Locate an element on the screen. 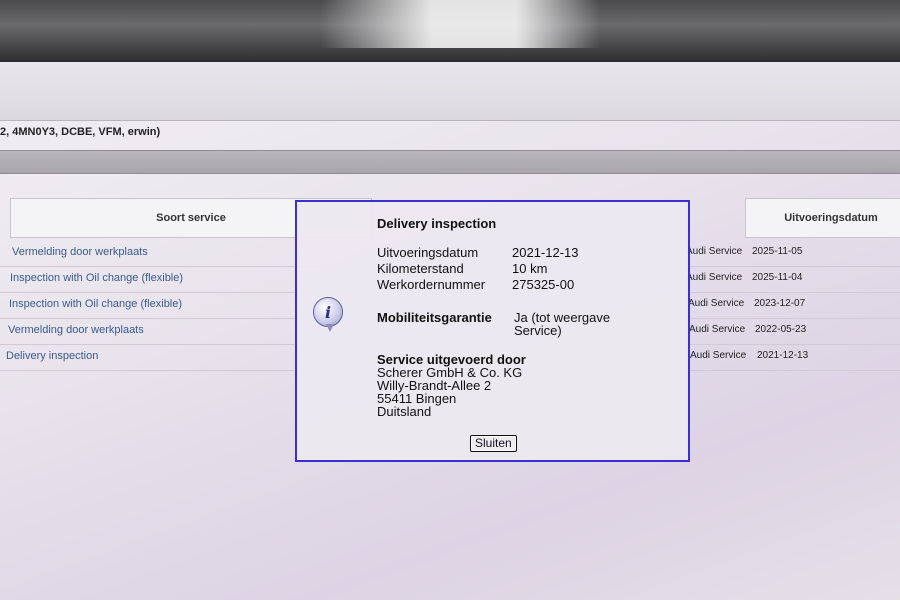  provider-country: Duitsland is located at coordinates (404, 411).